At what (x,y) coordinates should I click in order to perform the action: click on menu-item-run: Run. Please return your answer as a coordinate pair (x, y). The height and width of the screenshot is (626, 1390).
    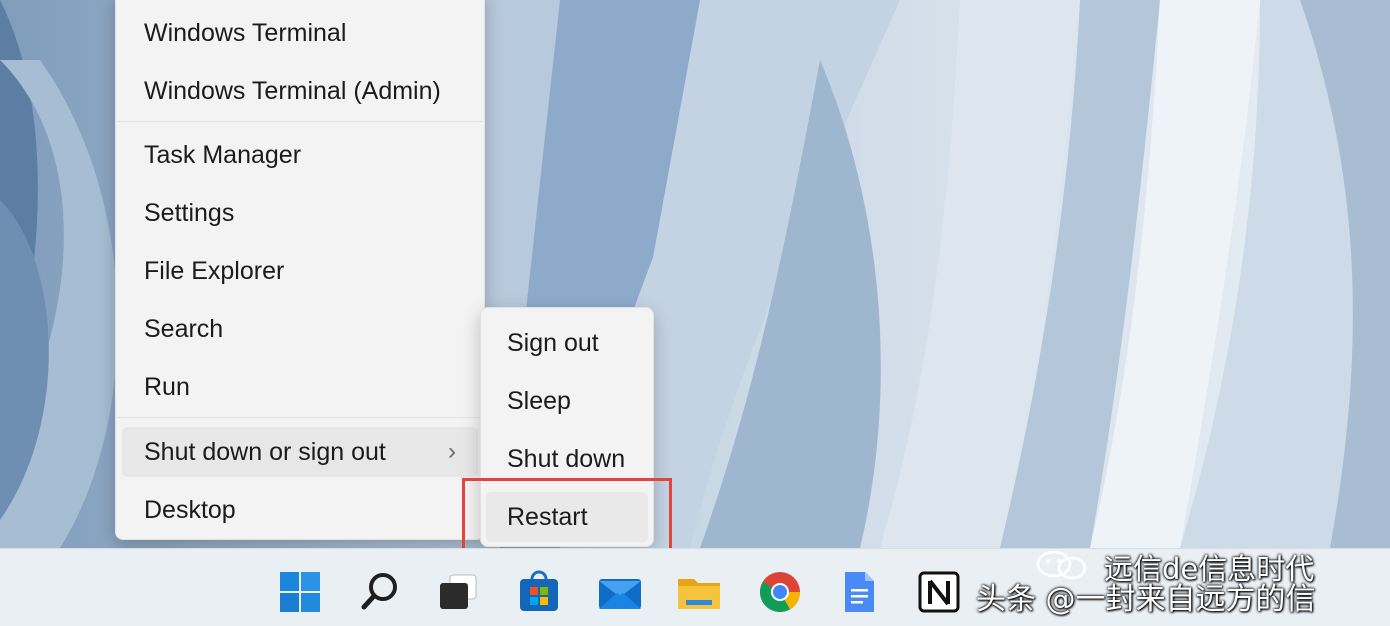
    Looking at the image, I should click on (300, 387).